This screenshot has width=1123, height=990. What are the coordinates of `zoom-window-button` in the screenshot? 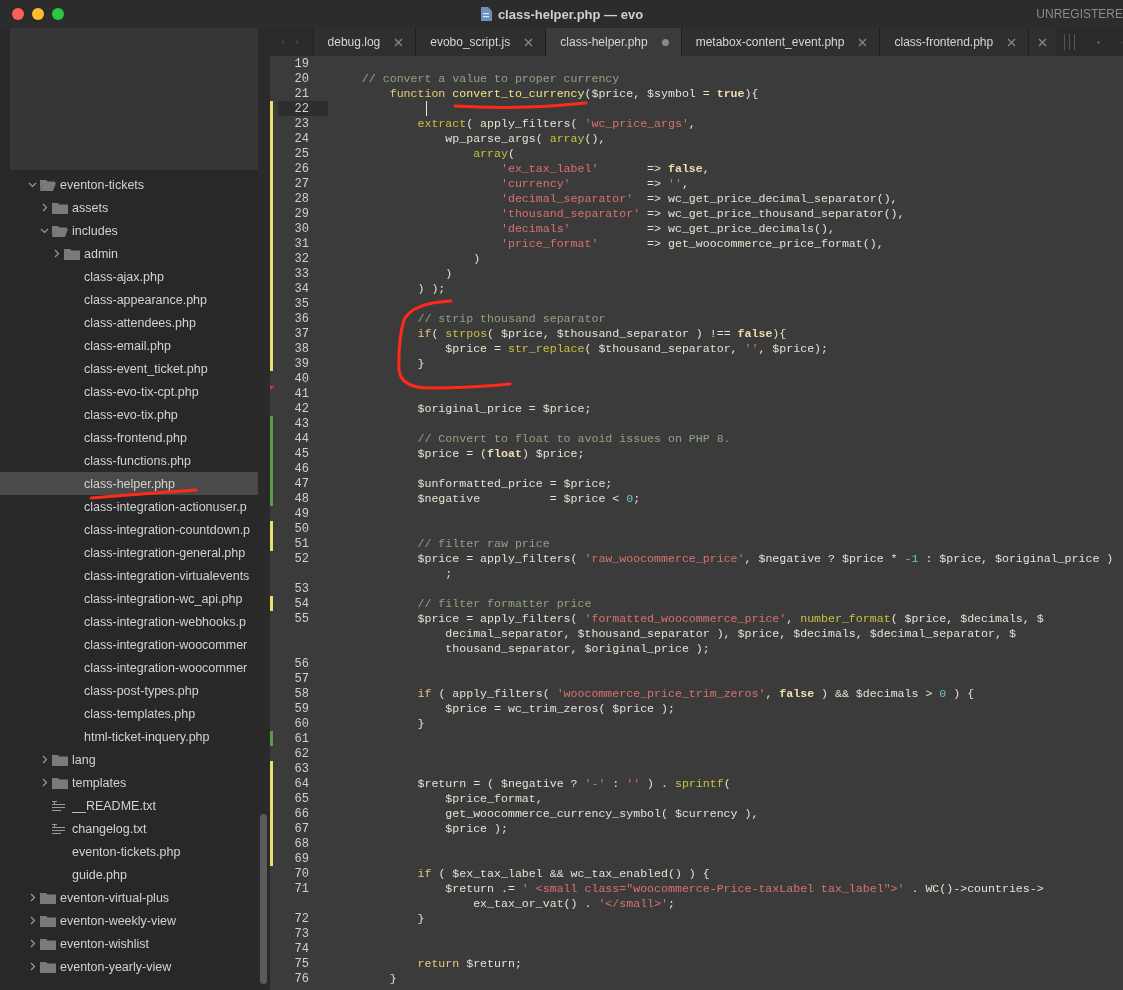 It's located at (58, 14).